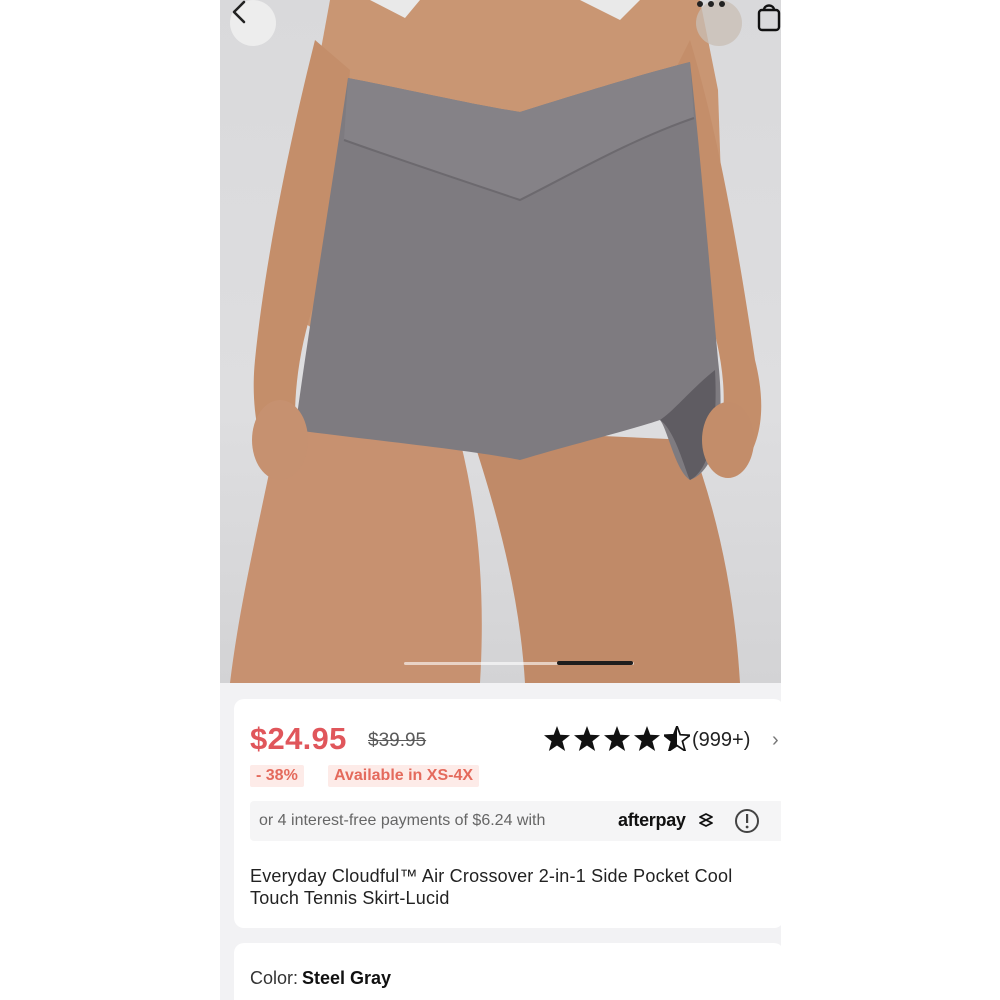 This screenshot has width=1000, height=1000. I want to click on half-star-icon, so click(677, 738).